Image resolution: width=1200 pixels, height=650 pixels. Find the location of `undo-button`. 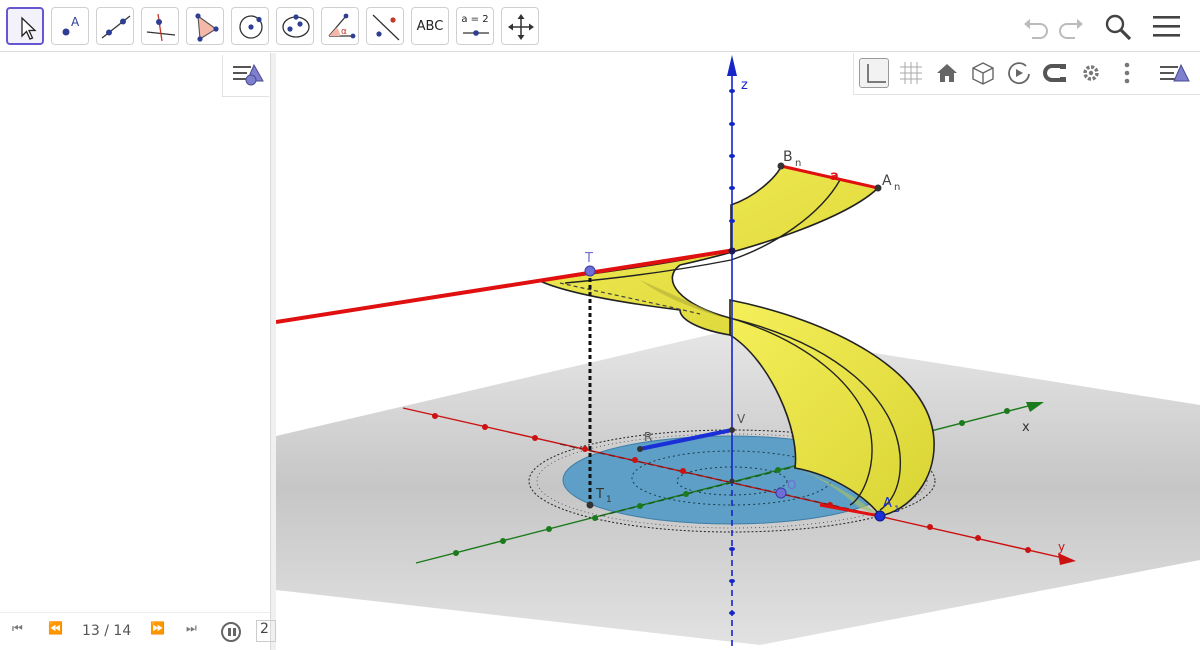

undo-button is located at coordinates (1035, 27).